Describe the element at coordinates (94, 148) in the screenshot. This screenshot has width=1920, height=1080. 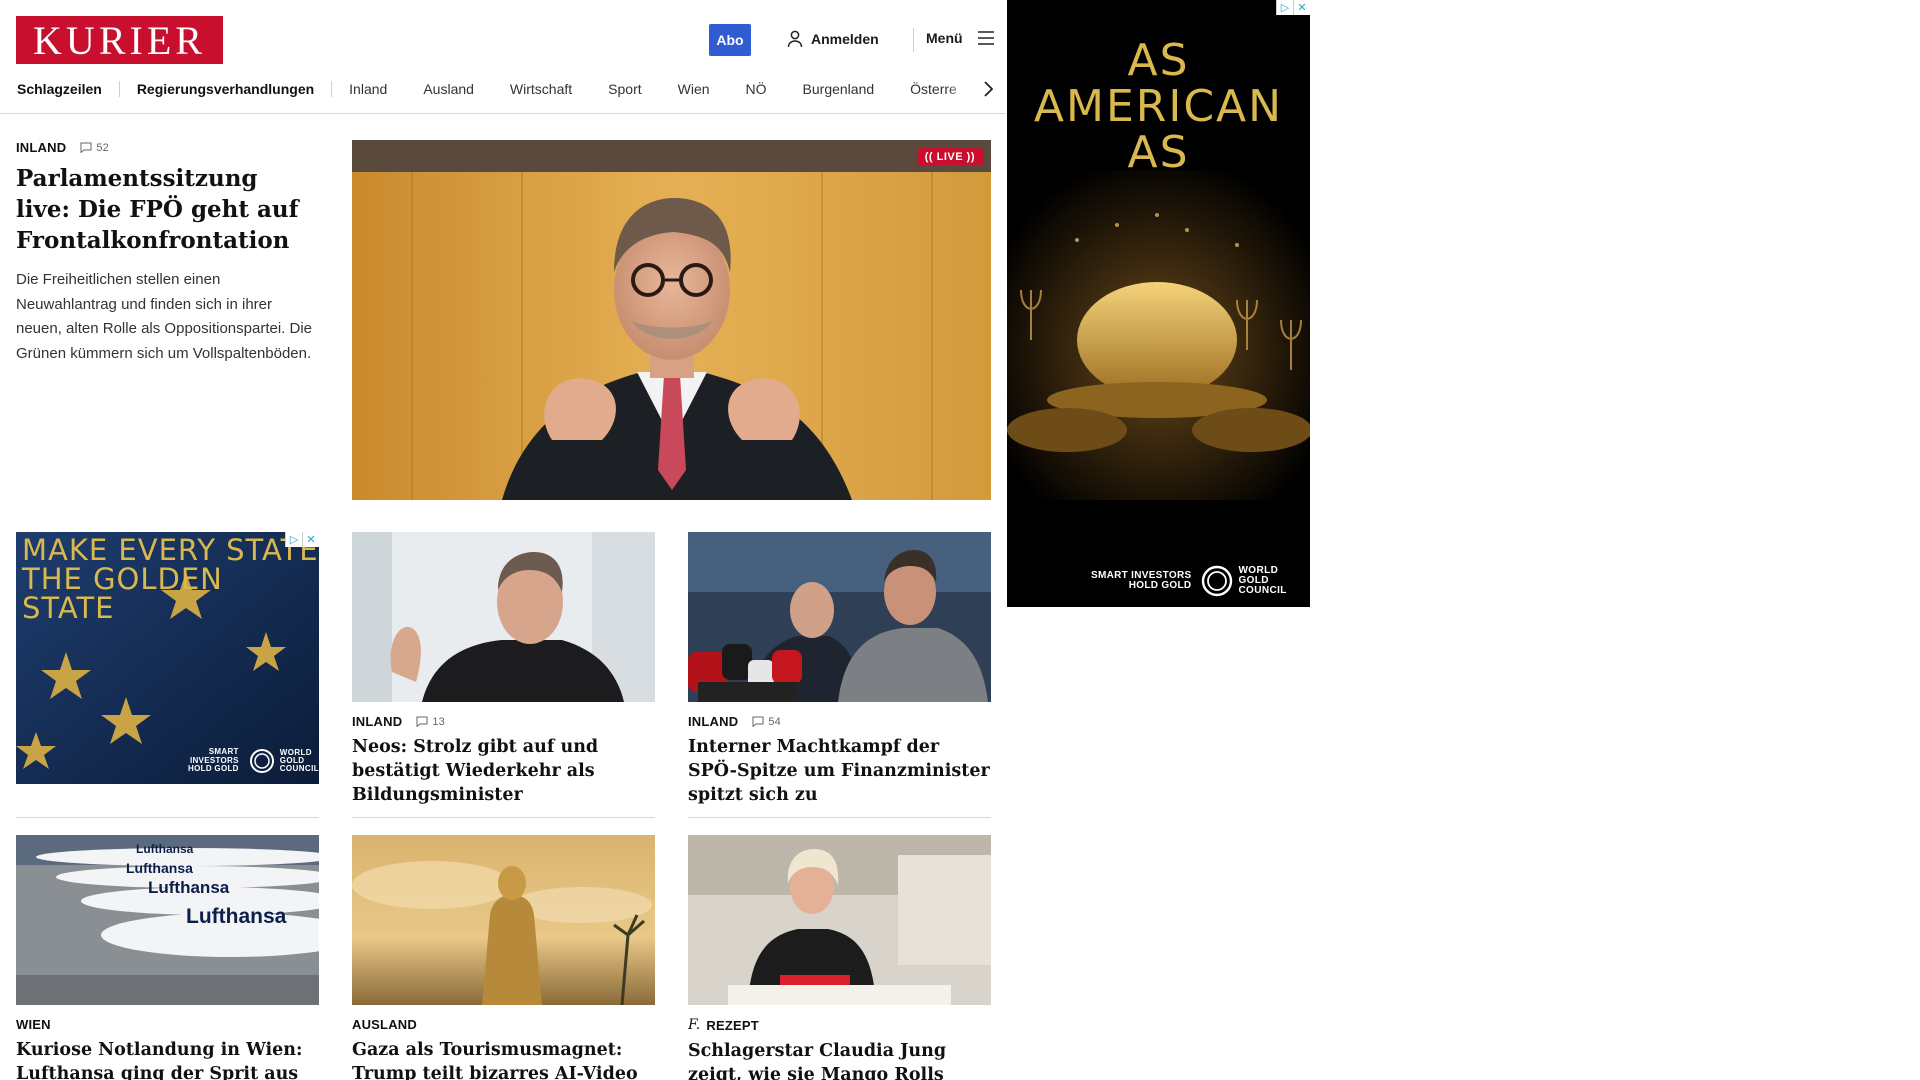
I see `lead-comment-count: 52` at that location.